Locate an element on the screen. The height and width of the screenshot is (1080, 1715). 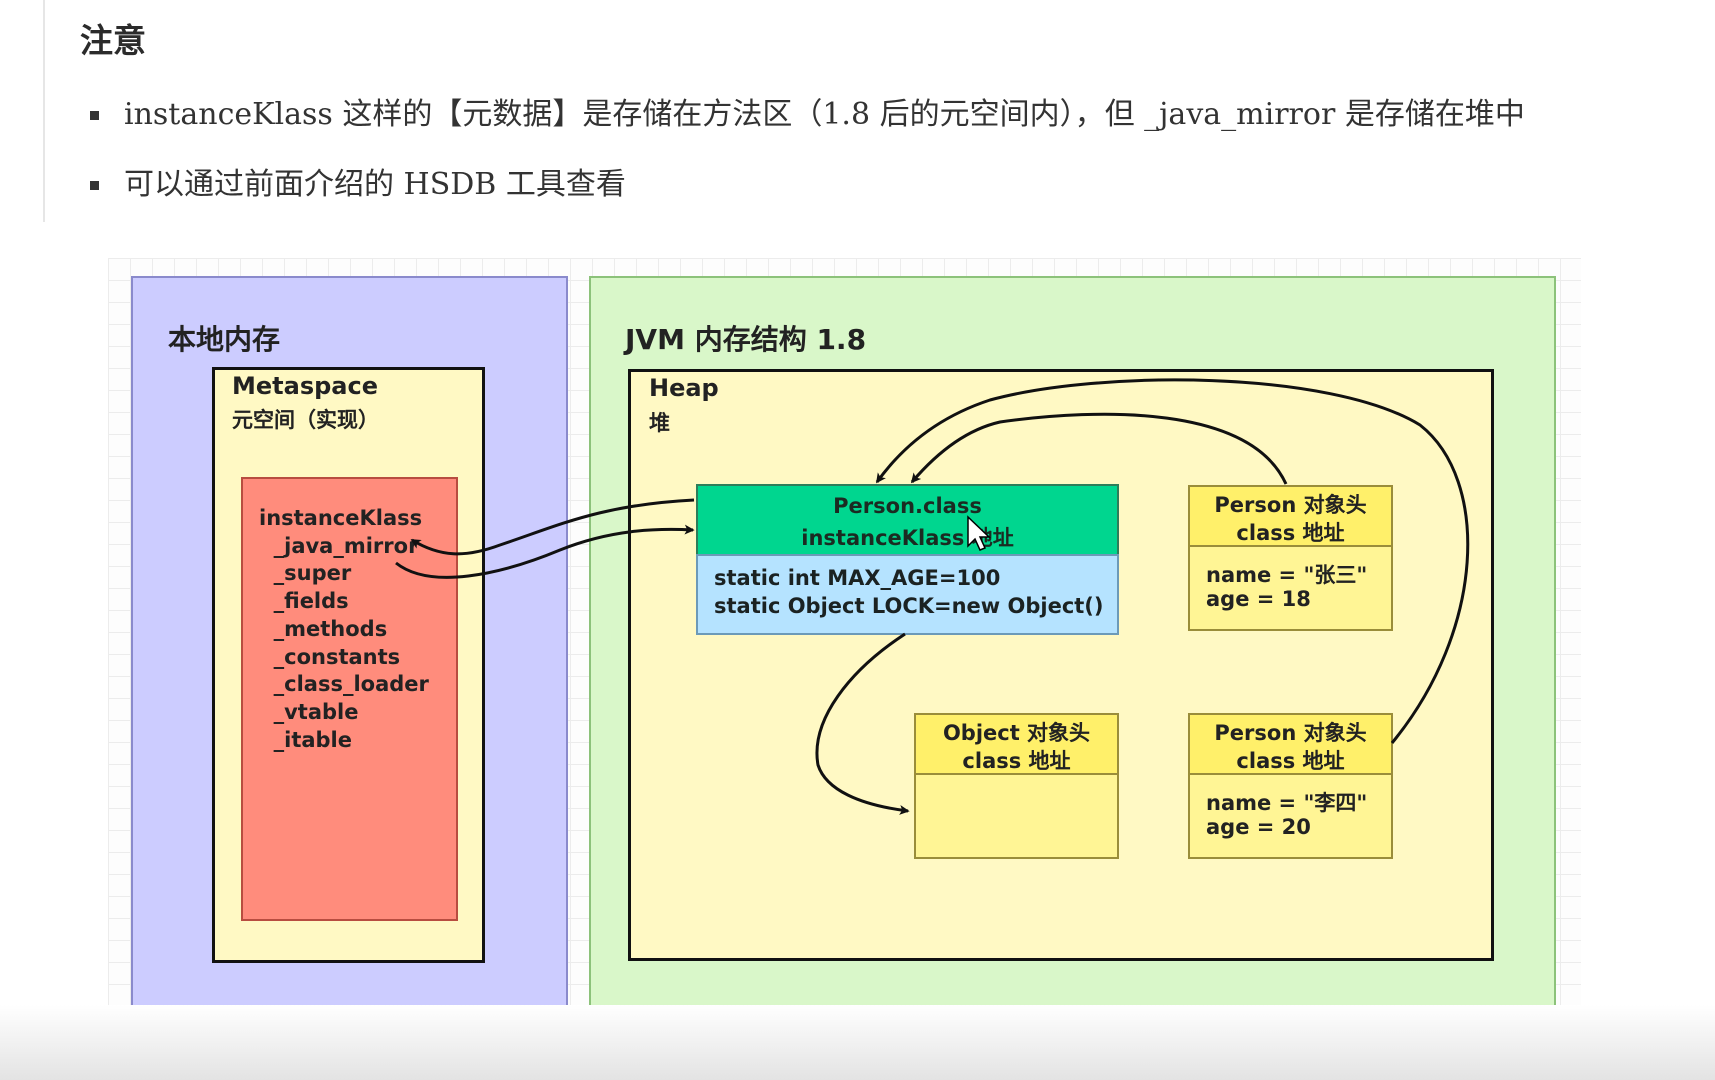
arrow-person1-to-class is located at coordinates (1099, 448).